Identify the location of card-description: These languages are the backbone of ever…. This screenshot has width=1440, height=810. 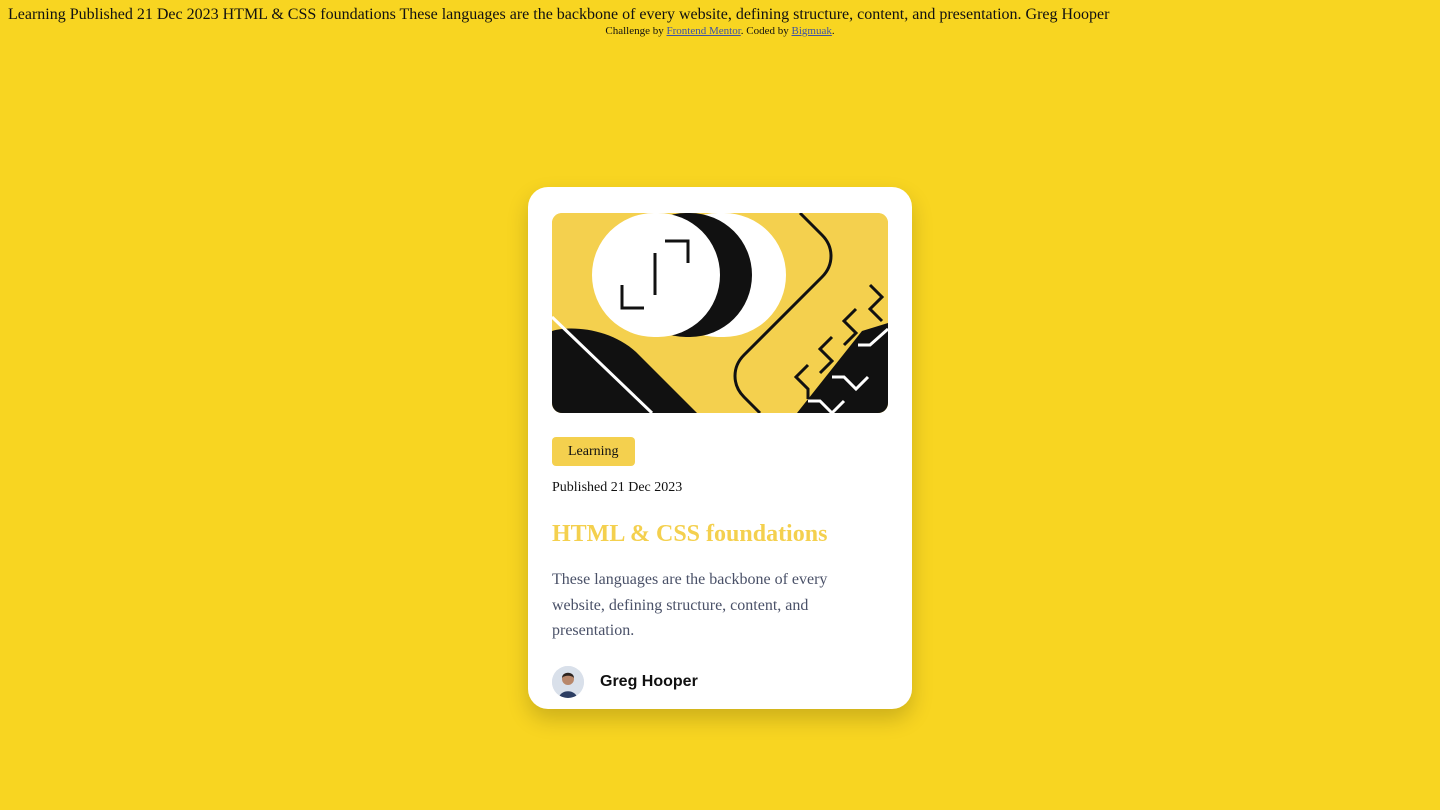
(690, 605).